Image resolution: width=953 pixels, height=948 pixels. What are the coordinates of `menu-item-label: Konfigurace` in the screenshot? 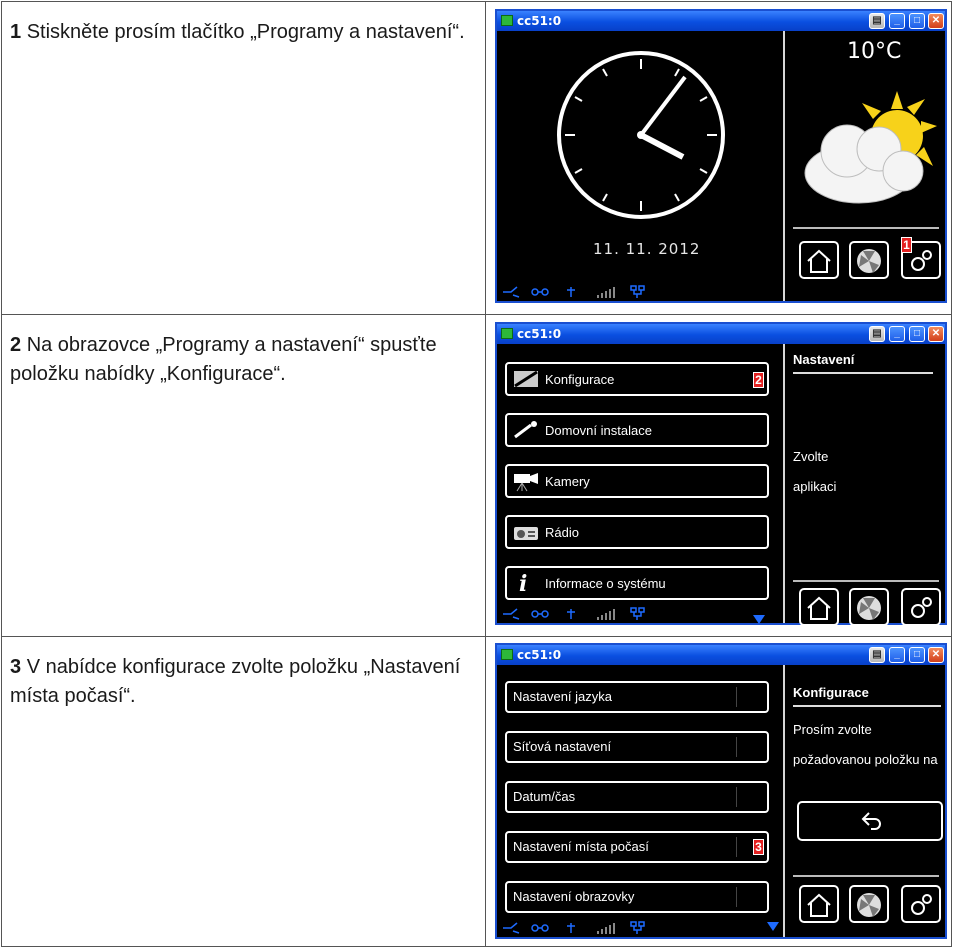 It's located at (580, 379).